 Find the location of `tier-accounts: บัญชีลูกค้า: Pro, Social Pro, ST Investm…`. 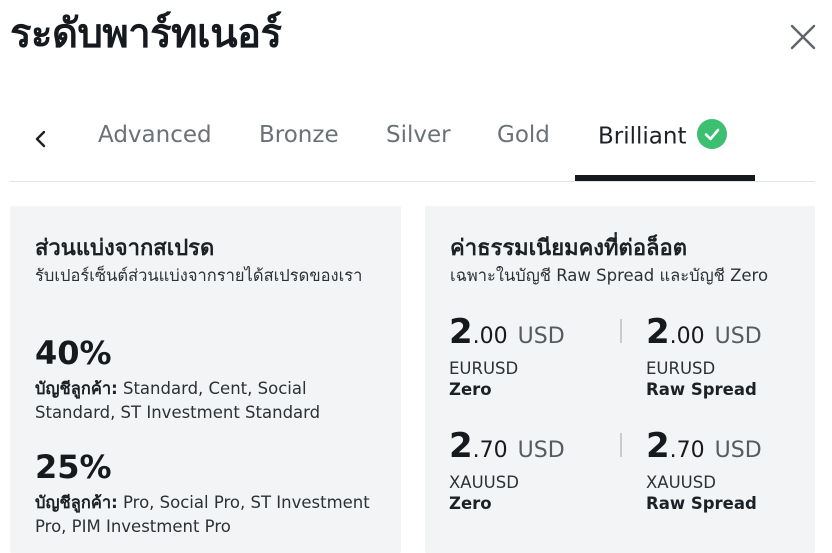

tier-accounts: บัญชีลูกค้า: Pro, Social Pro, ST Investm… is located at coordinates (207, 515).